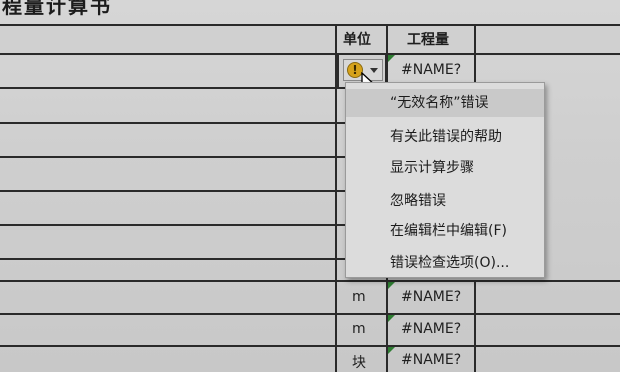 This screenshot has width=620, height=372. What do you see at coordinates (445, 103) in the screenshot?
I see `menu-item-invalid-name-error: “无效名称”错误` at bounding box center [445, 103].